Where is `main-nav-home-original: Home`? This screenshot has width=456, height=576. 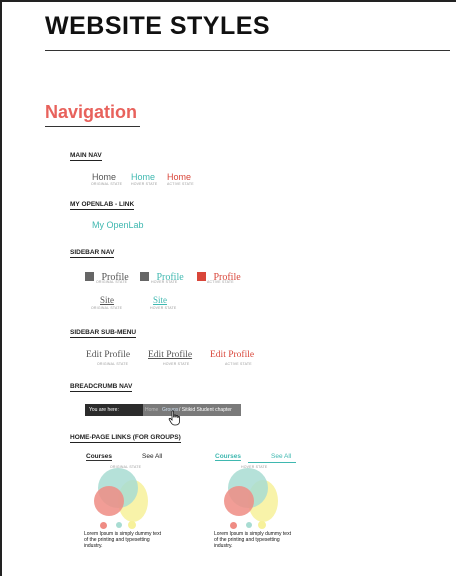 main-nav-home-original: Home is located at coordinates (104, 177).